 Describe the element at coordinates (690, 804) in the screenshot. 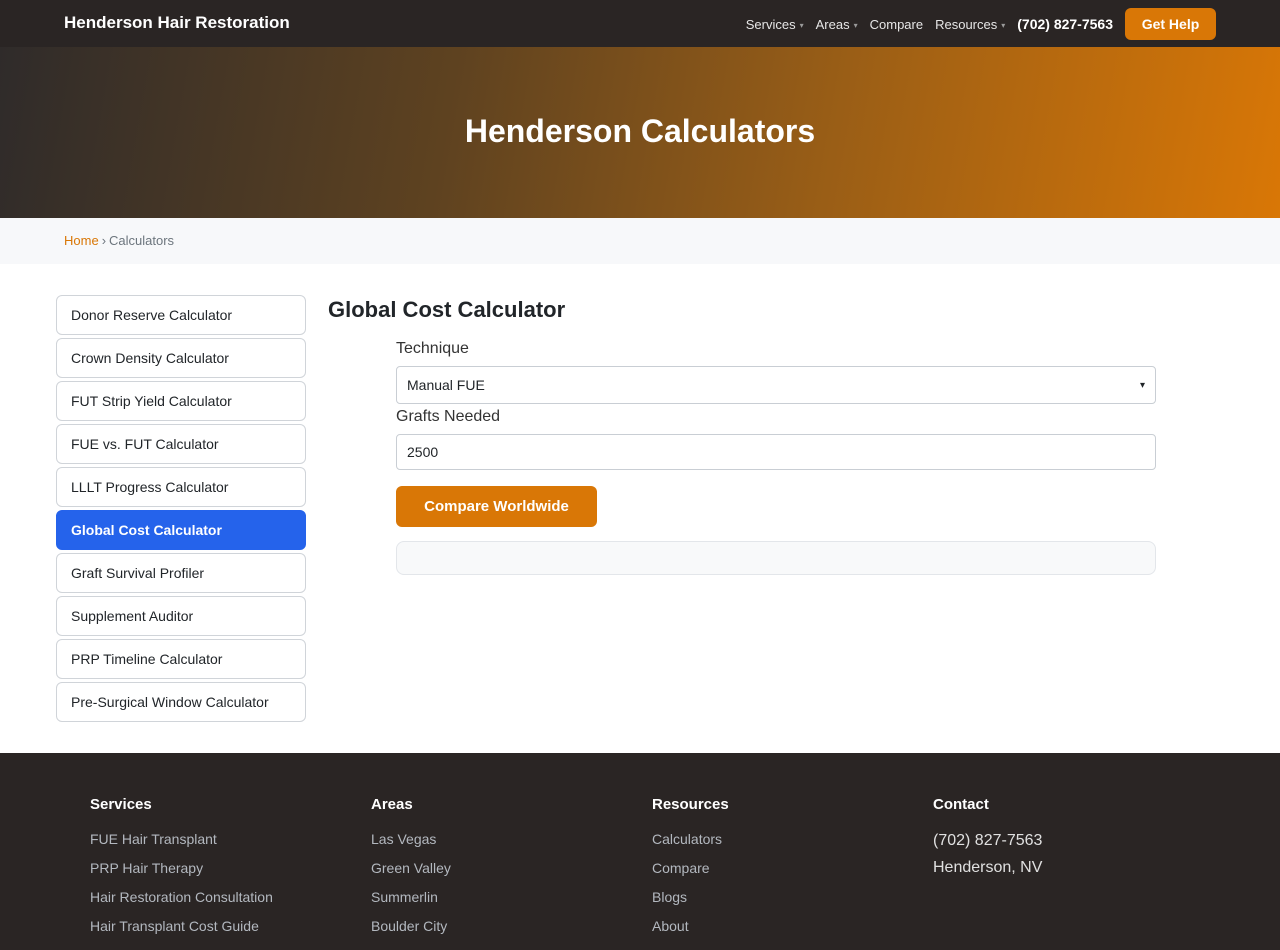

I see `footer-resources-heading: Resources` at that location.